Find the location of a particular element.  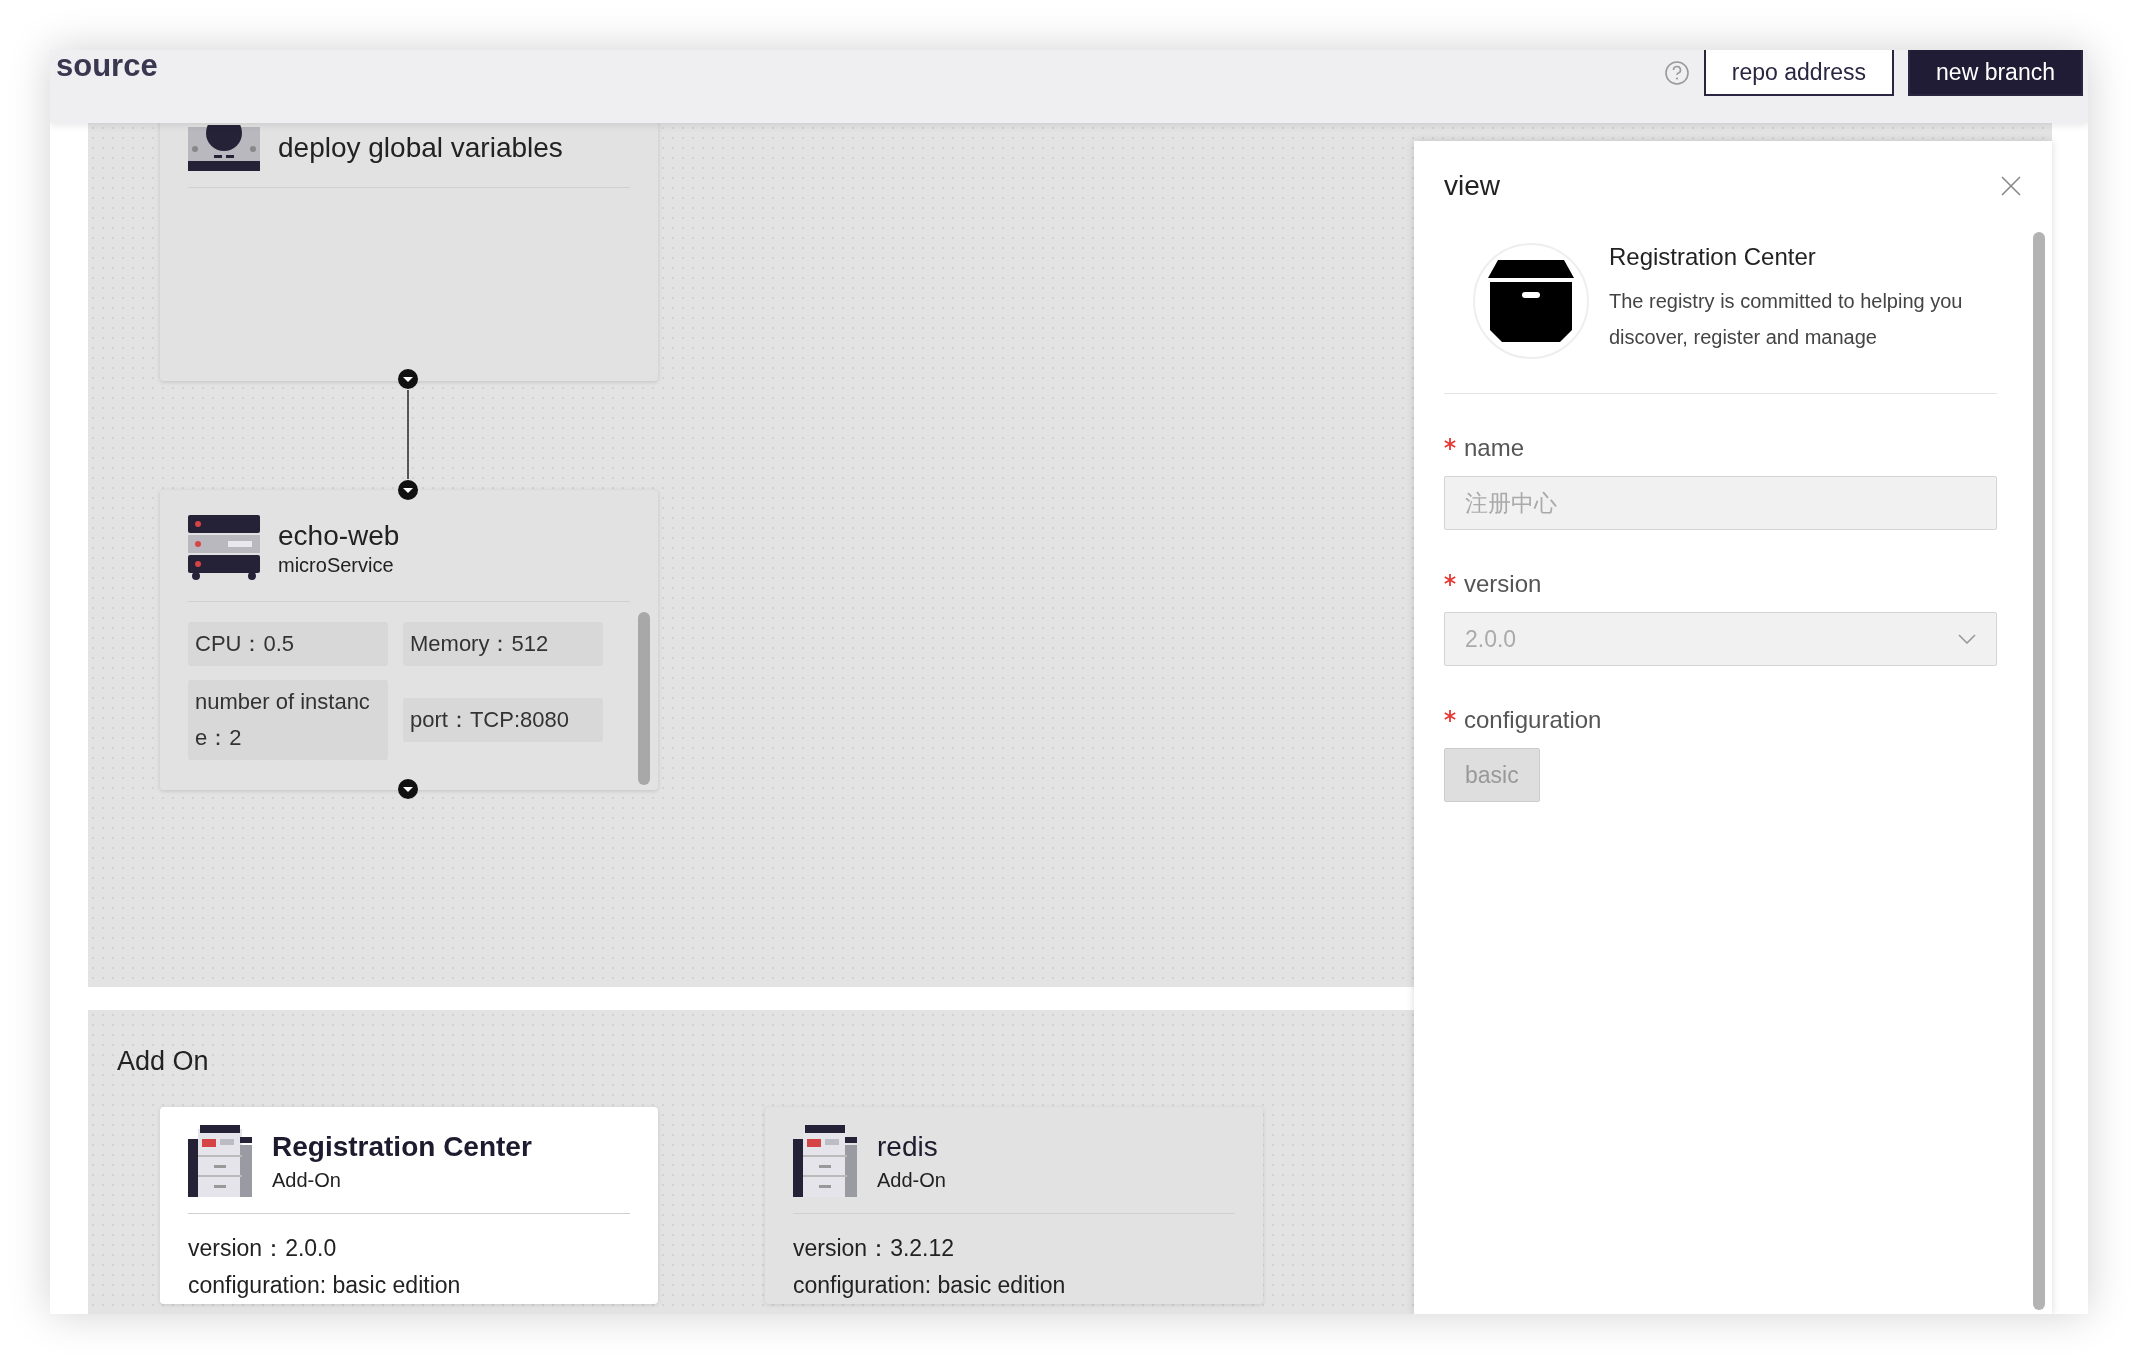

spec-tag: Memory：512 is located at coordinates (503, 644).